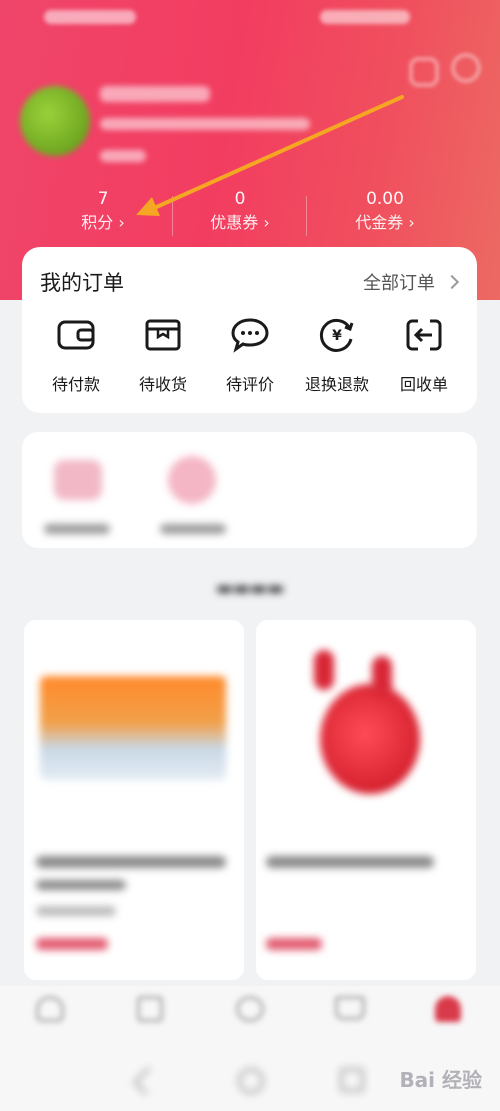  I want to click on order-pending-receipt-label: 待收货, so click(162, 384).